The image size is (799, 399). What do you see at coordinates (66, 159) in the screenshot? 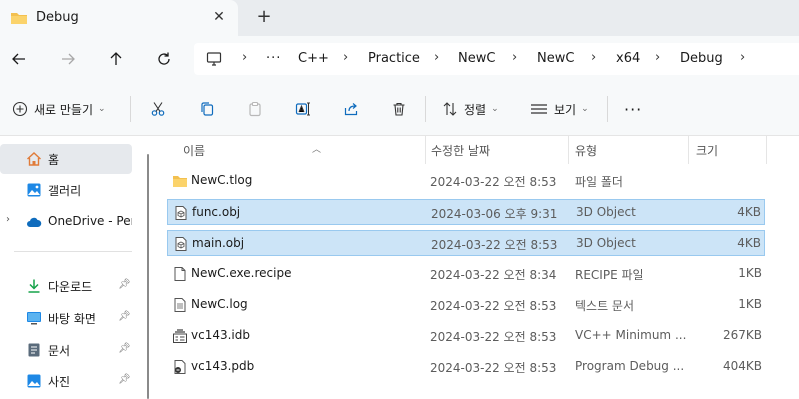
I see `sidebar-item-home: 홈` at bounding box center [66, 159].